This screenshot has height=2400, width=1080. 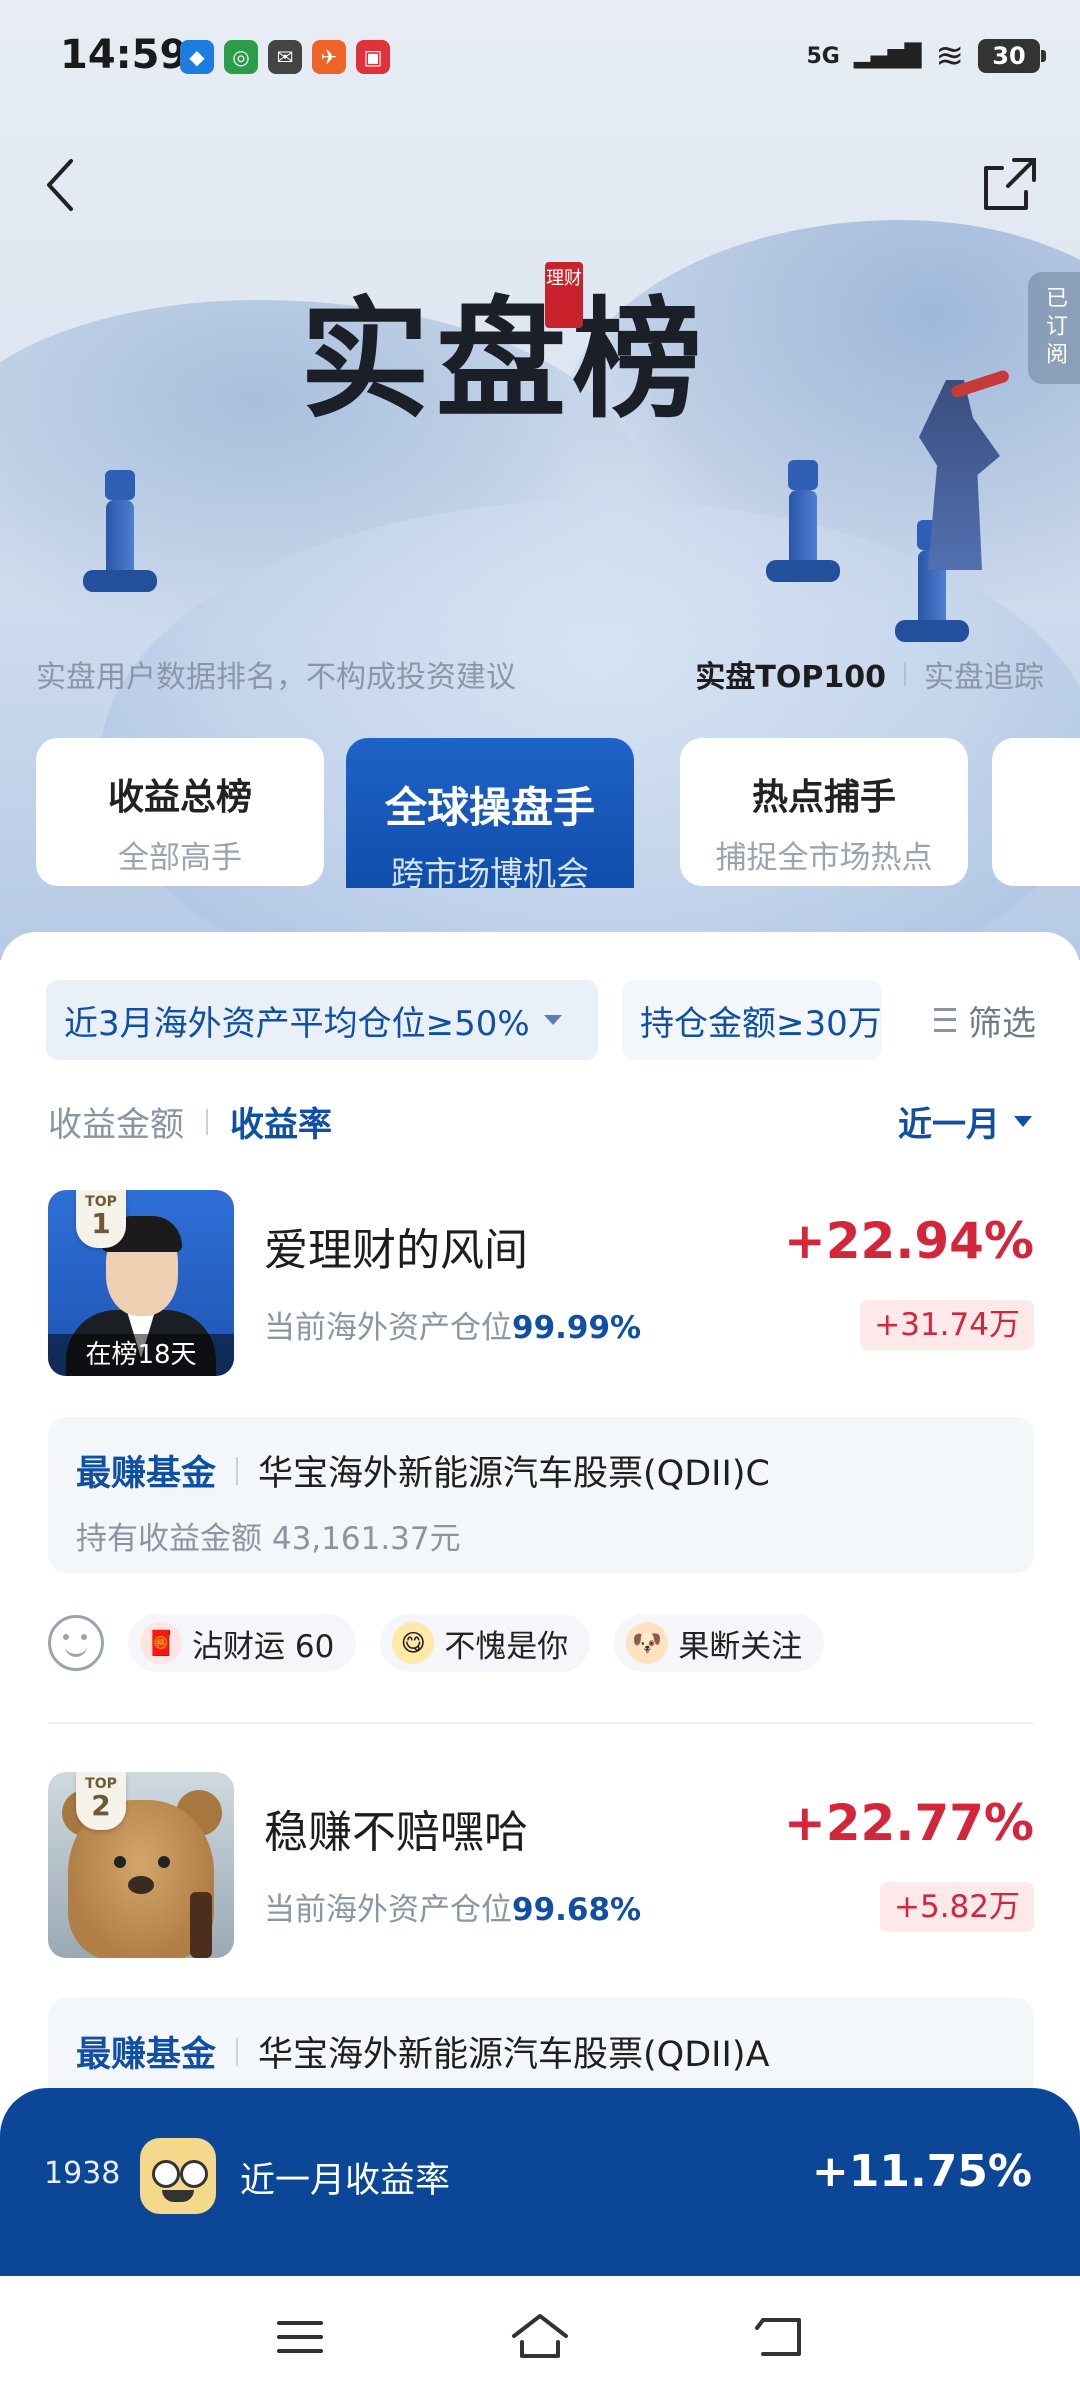 I want to click on signal-icon: 5G, so click(x=823, y=56).